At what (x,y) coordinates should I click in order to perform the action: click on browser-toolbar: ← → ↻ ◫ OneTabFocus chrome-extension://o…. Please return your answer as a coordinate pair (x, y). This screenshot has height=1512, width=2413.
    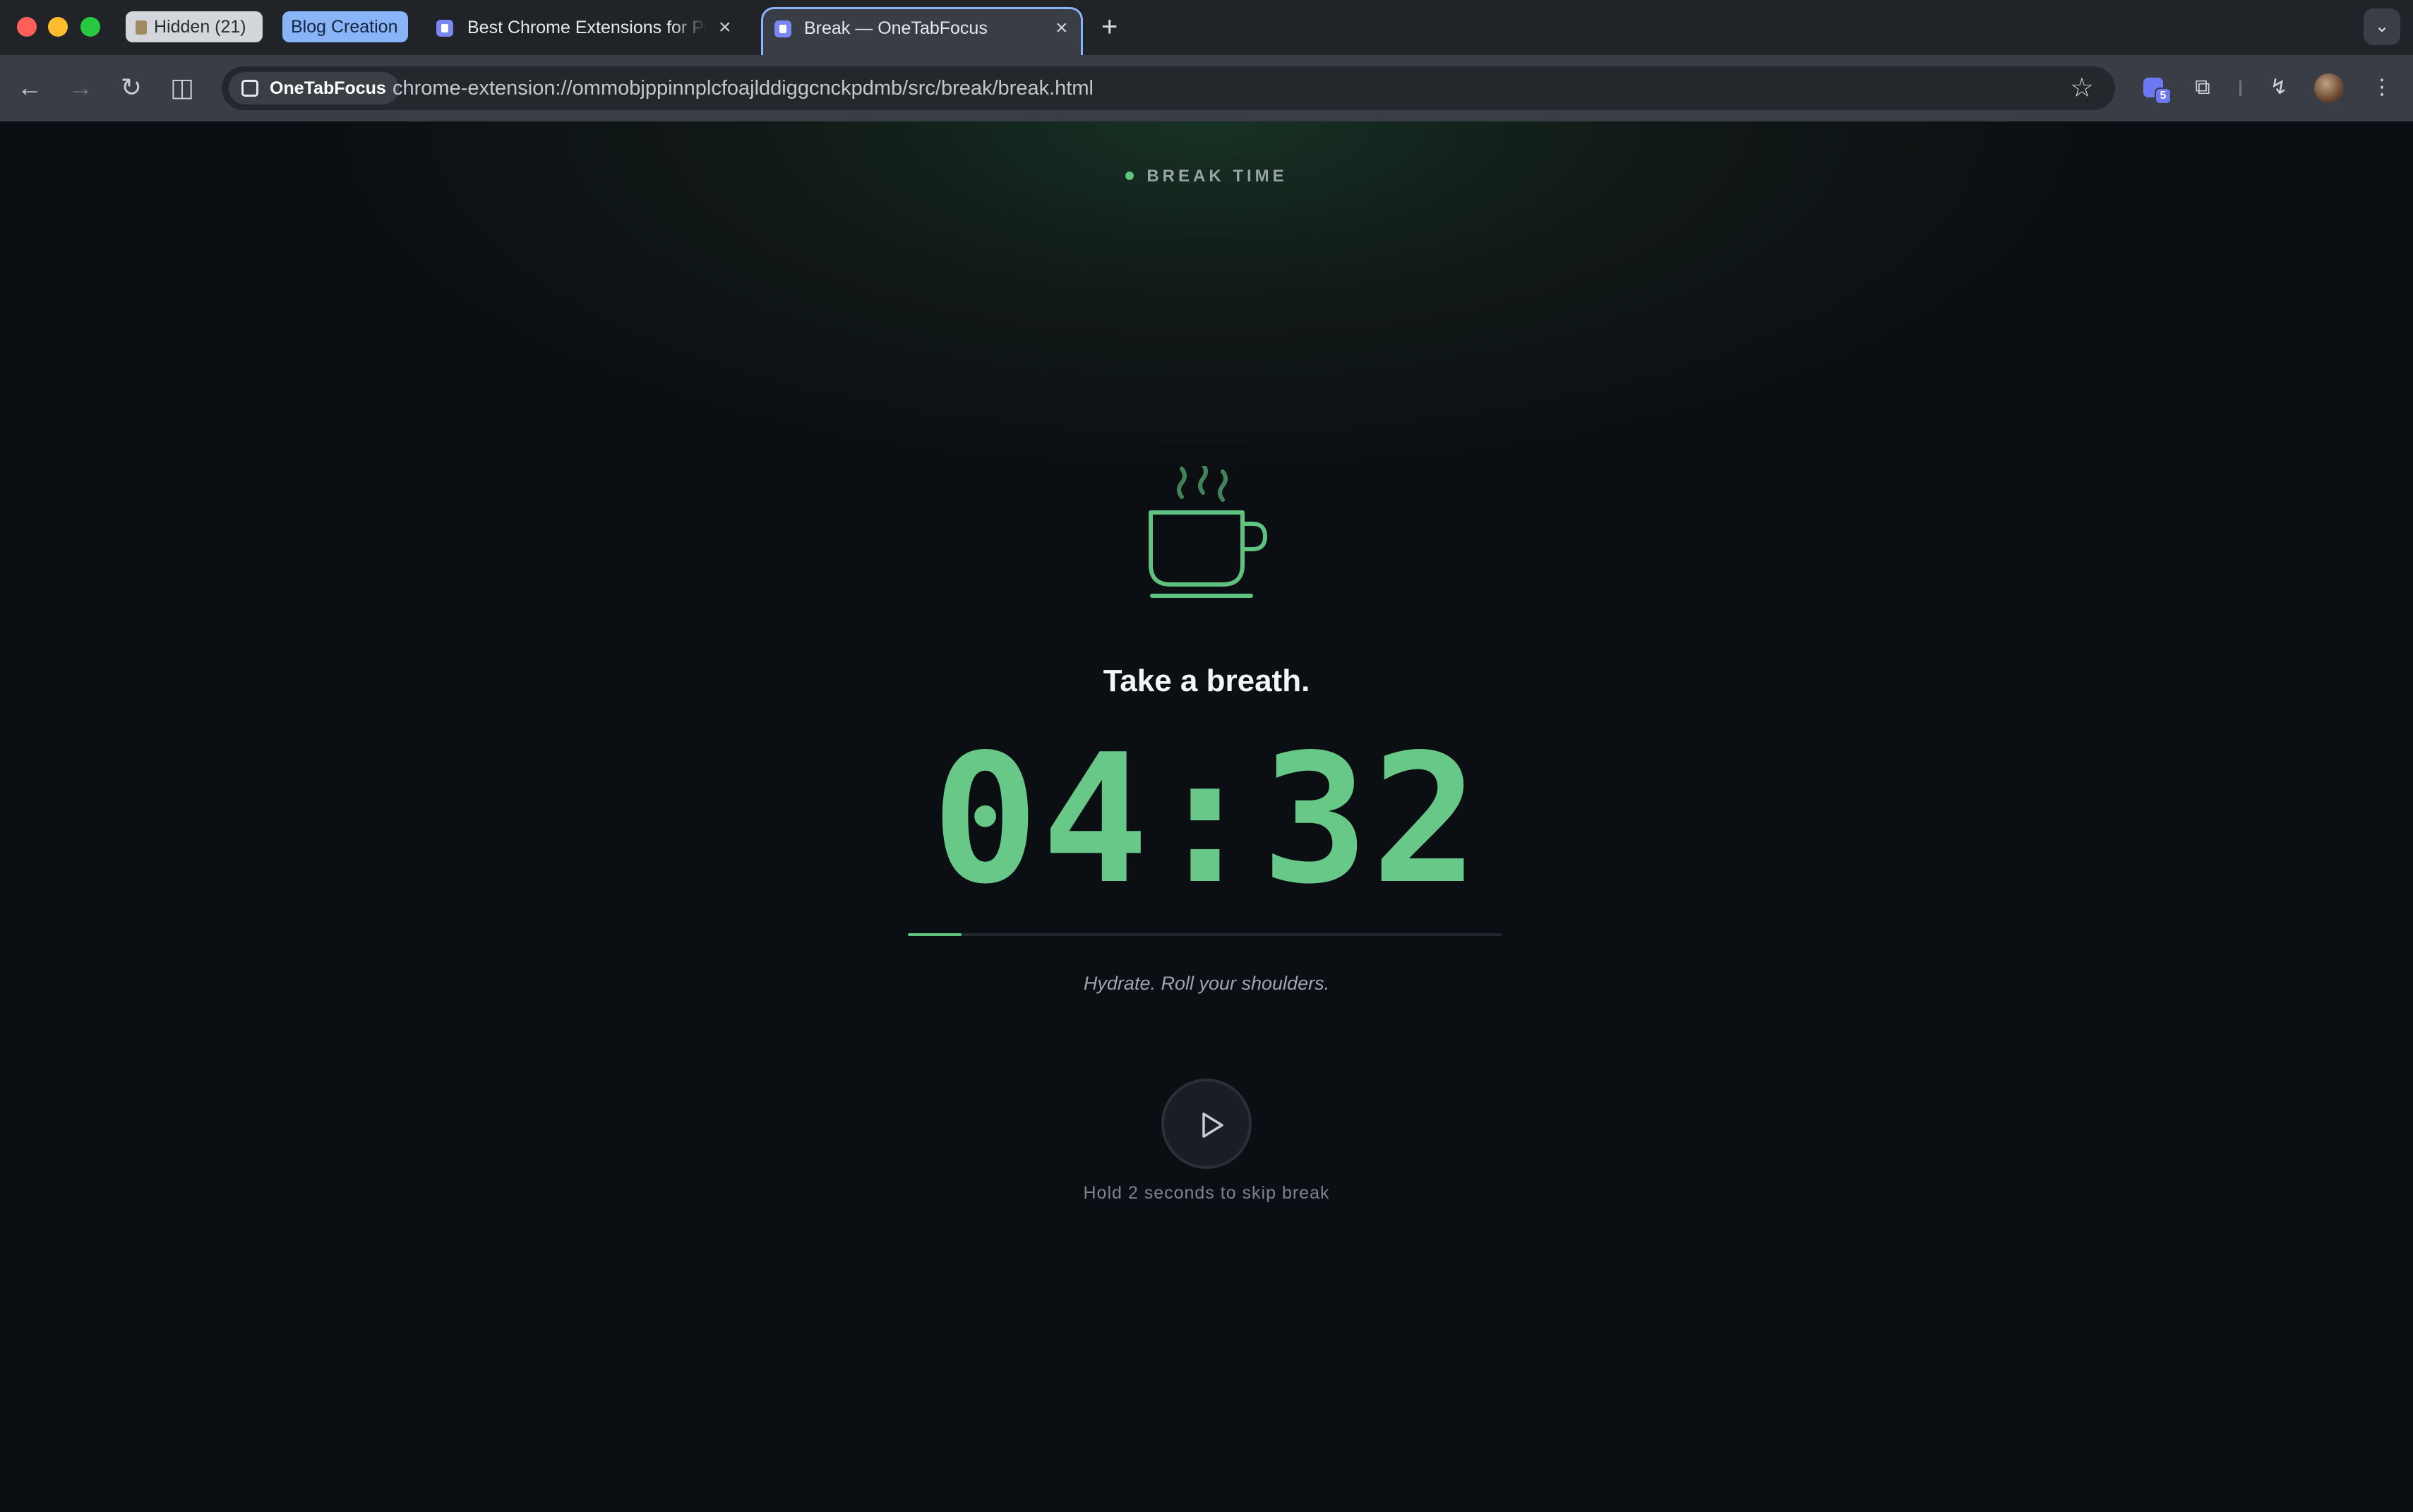
    Looking at the image, I should click on (1206, 88).